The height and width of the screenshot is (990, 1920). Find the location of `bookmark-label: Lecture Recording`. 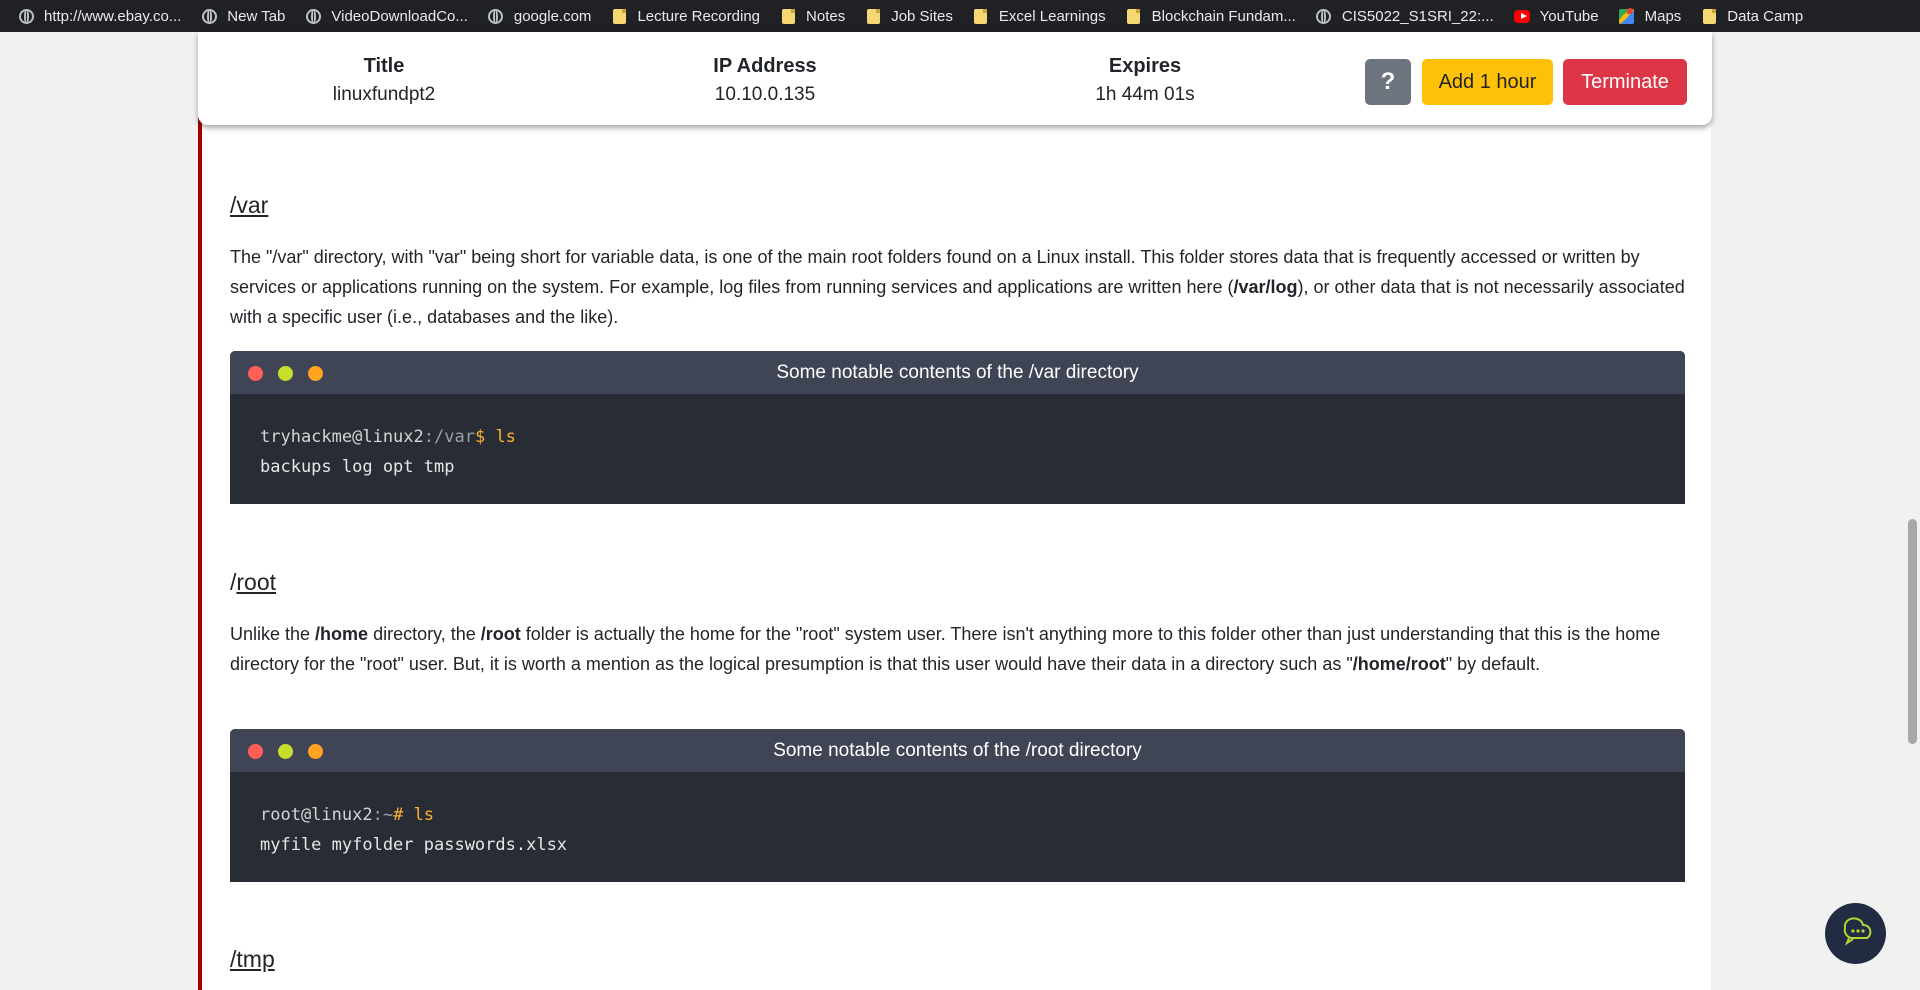

bookmark-label: Lecture Recording is located at coordinates (699, 16).